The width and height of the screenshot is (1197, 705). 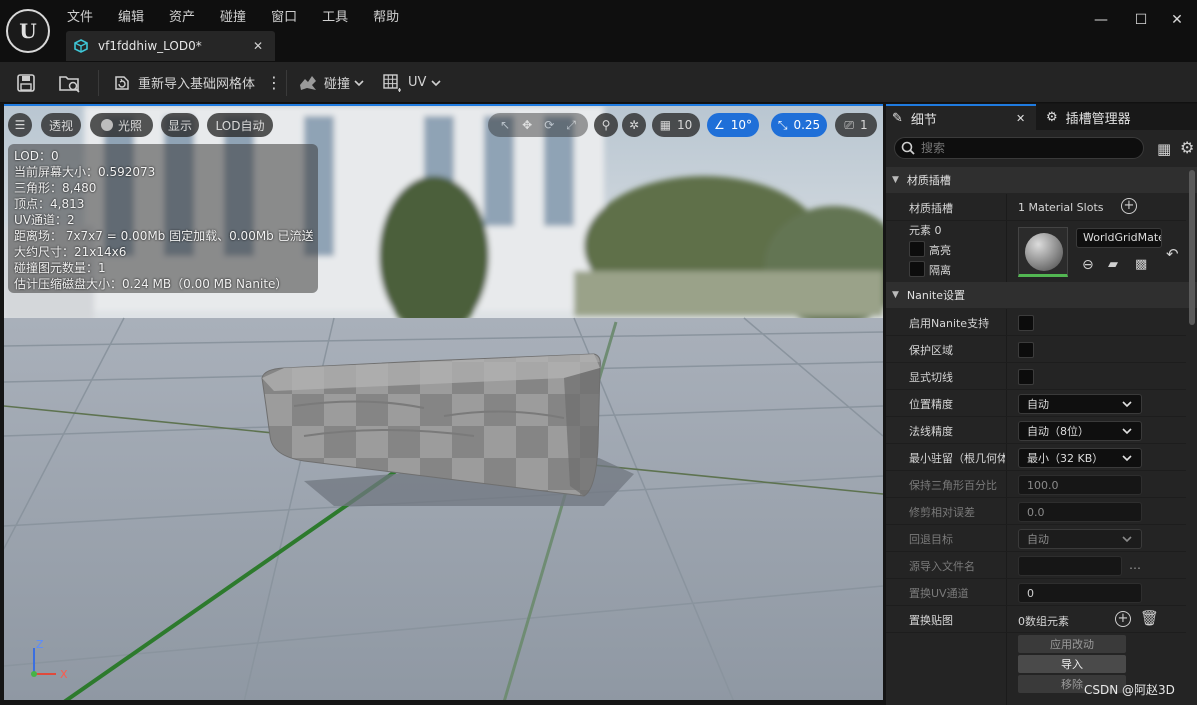 I want to click on unreal-logo-icon: U, so click(x=28, y=31).